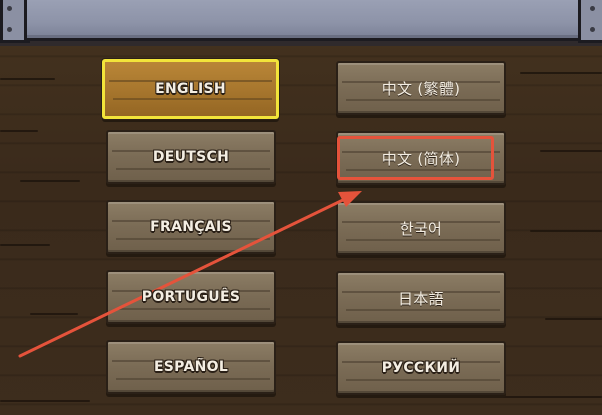 This screenshot has height=415, width=602. I want to click on language-label: DEUTSCH, so click(191, 157).